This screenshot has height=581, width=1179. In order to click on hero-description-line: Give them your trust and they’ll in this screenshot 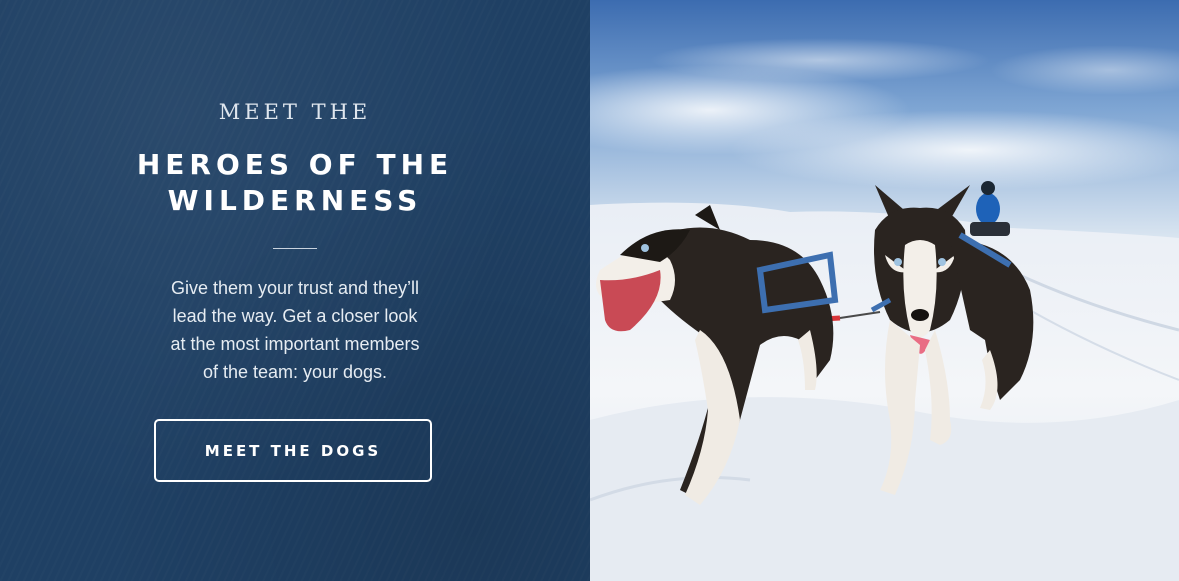, I will do `click(295, 288)`.